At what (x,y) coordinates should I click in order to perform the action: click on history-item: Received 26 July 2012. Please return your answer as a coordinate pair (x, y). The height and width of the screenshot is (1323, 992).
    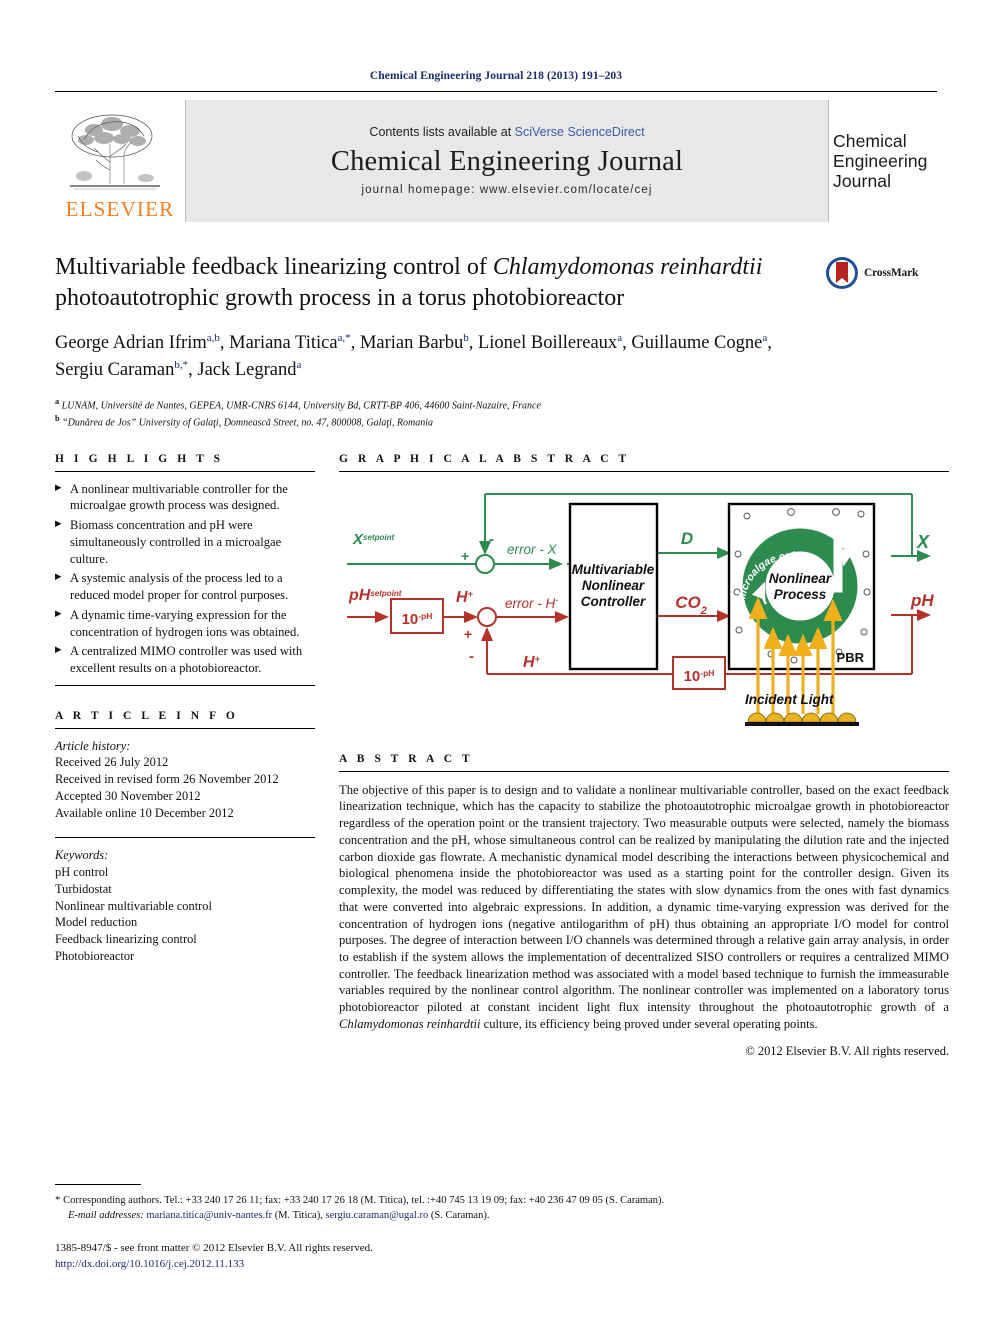
    Looking at the image, I should click on (112, 762).